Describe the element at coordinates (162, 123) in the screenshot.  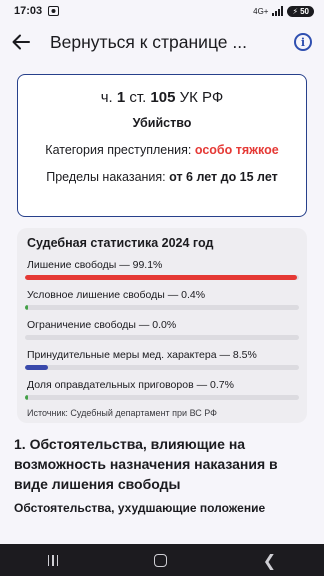
I see `crime-name: Убийство` at that location.